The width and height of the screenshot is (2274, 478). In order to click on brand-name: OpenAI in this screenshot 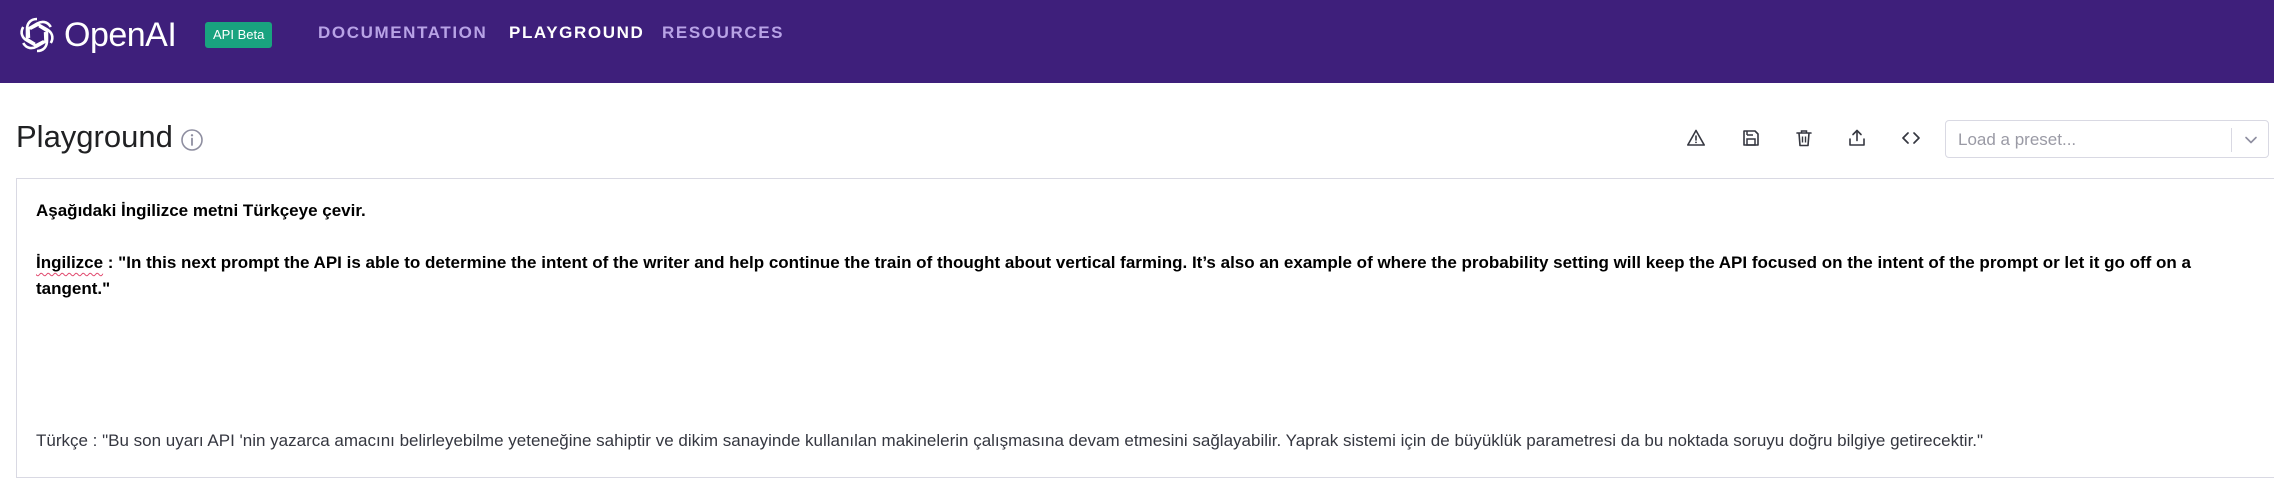, I will do `click(120, 34)`.